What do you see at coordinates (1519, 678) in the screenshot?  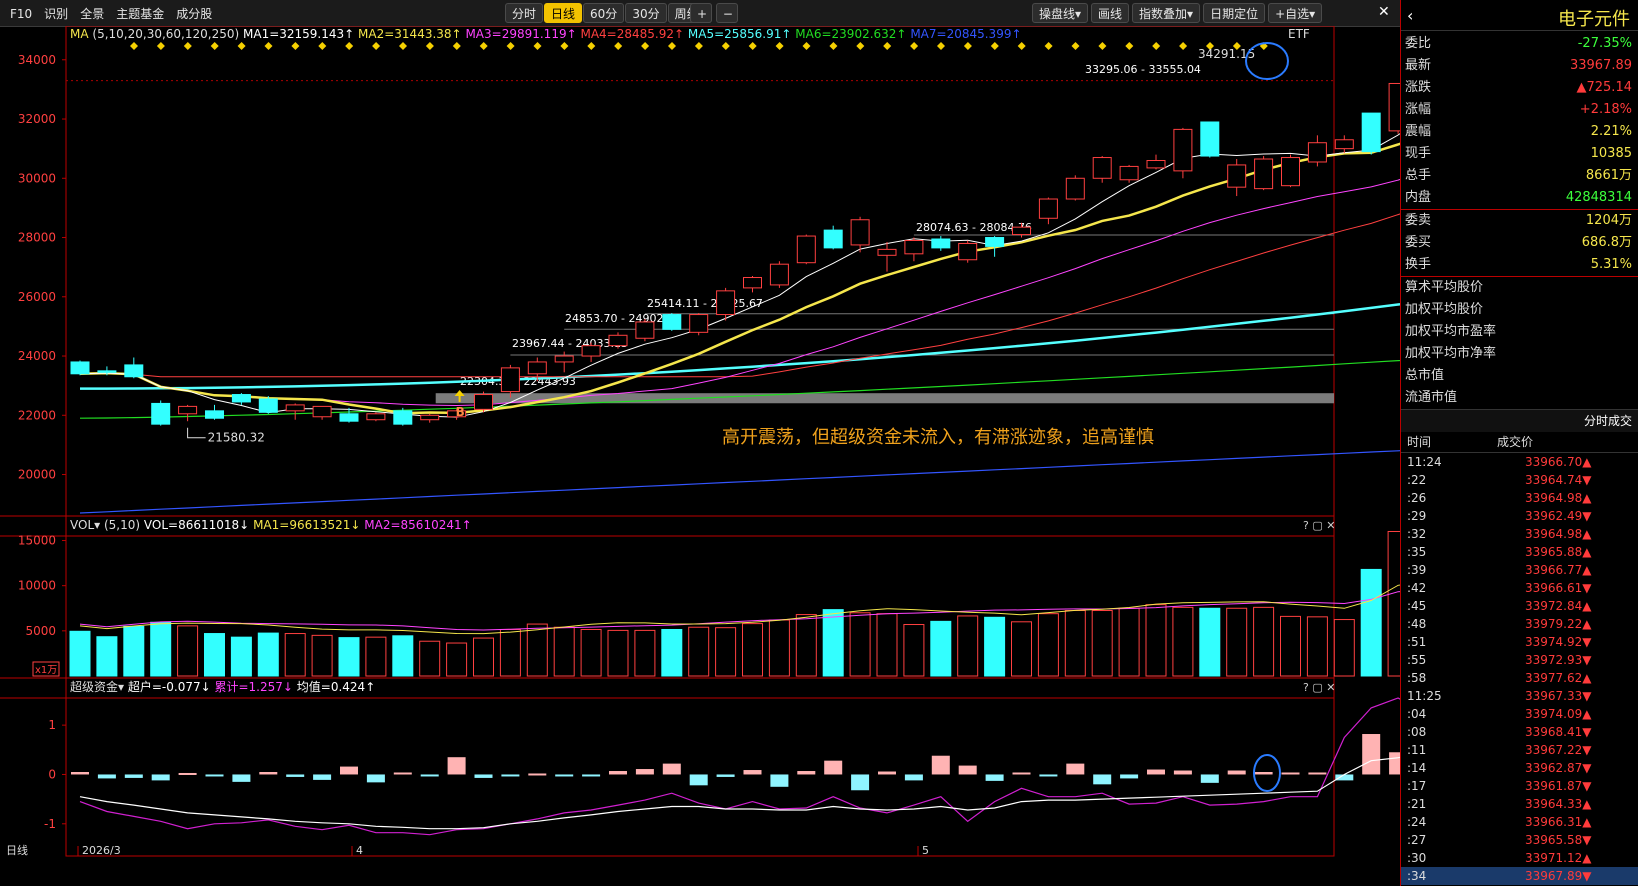 I see `tick-row: :58 33977.62▲` at bounding box center [1519, 678].